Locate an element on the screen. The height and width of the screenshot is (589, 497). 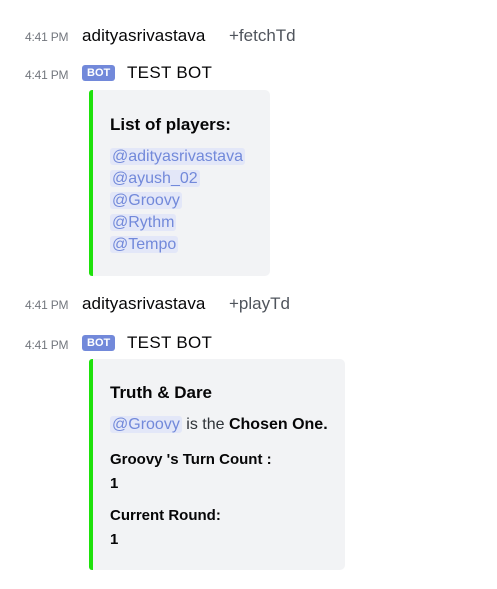
message-bot-truth-dare: 4:41 PM BOT TEST BOT is located at coordinates (248, 345).